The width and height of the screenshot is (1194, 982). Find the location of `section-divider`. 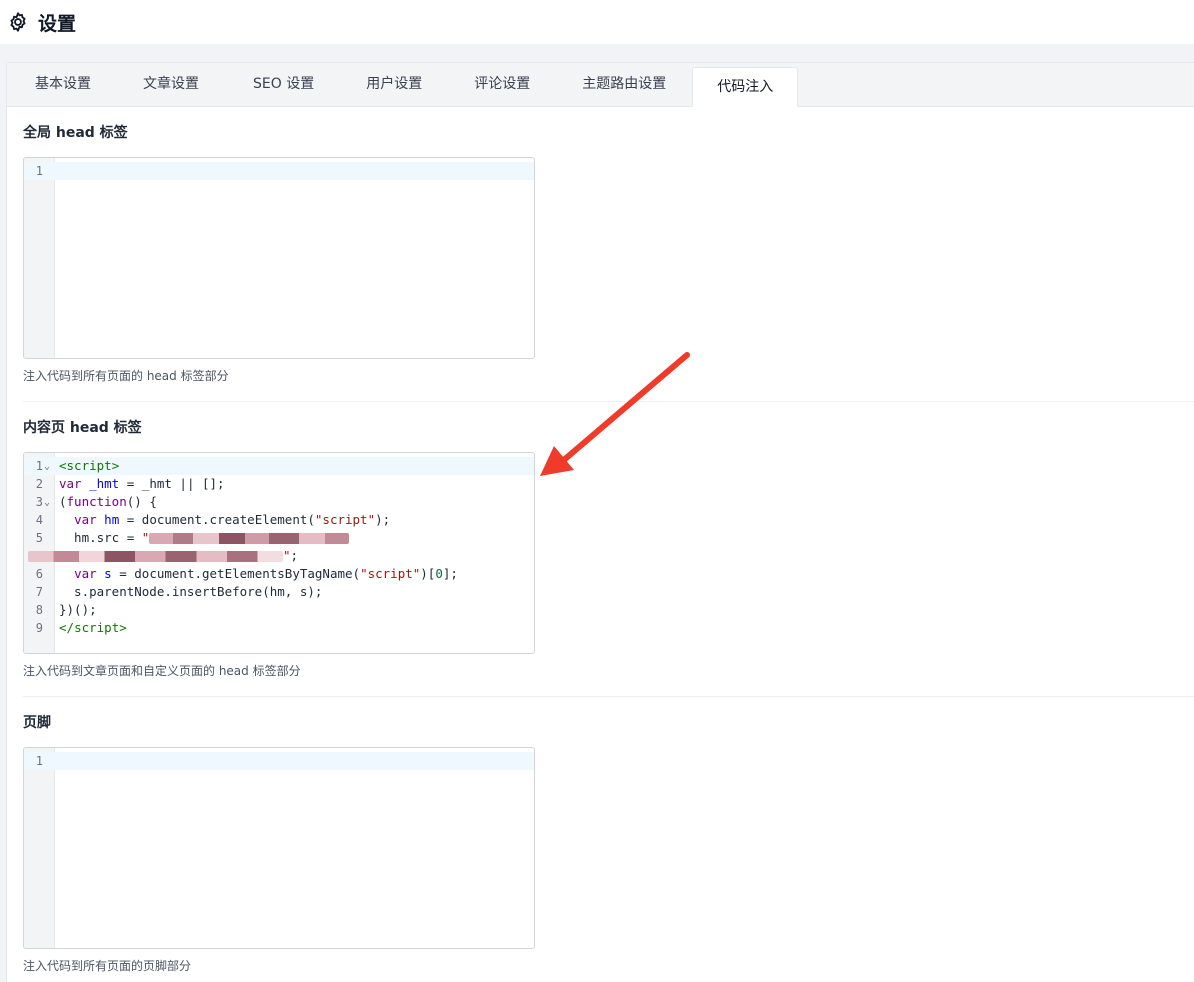

section-divider is located at coordinates (608, 696).